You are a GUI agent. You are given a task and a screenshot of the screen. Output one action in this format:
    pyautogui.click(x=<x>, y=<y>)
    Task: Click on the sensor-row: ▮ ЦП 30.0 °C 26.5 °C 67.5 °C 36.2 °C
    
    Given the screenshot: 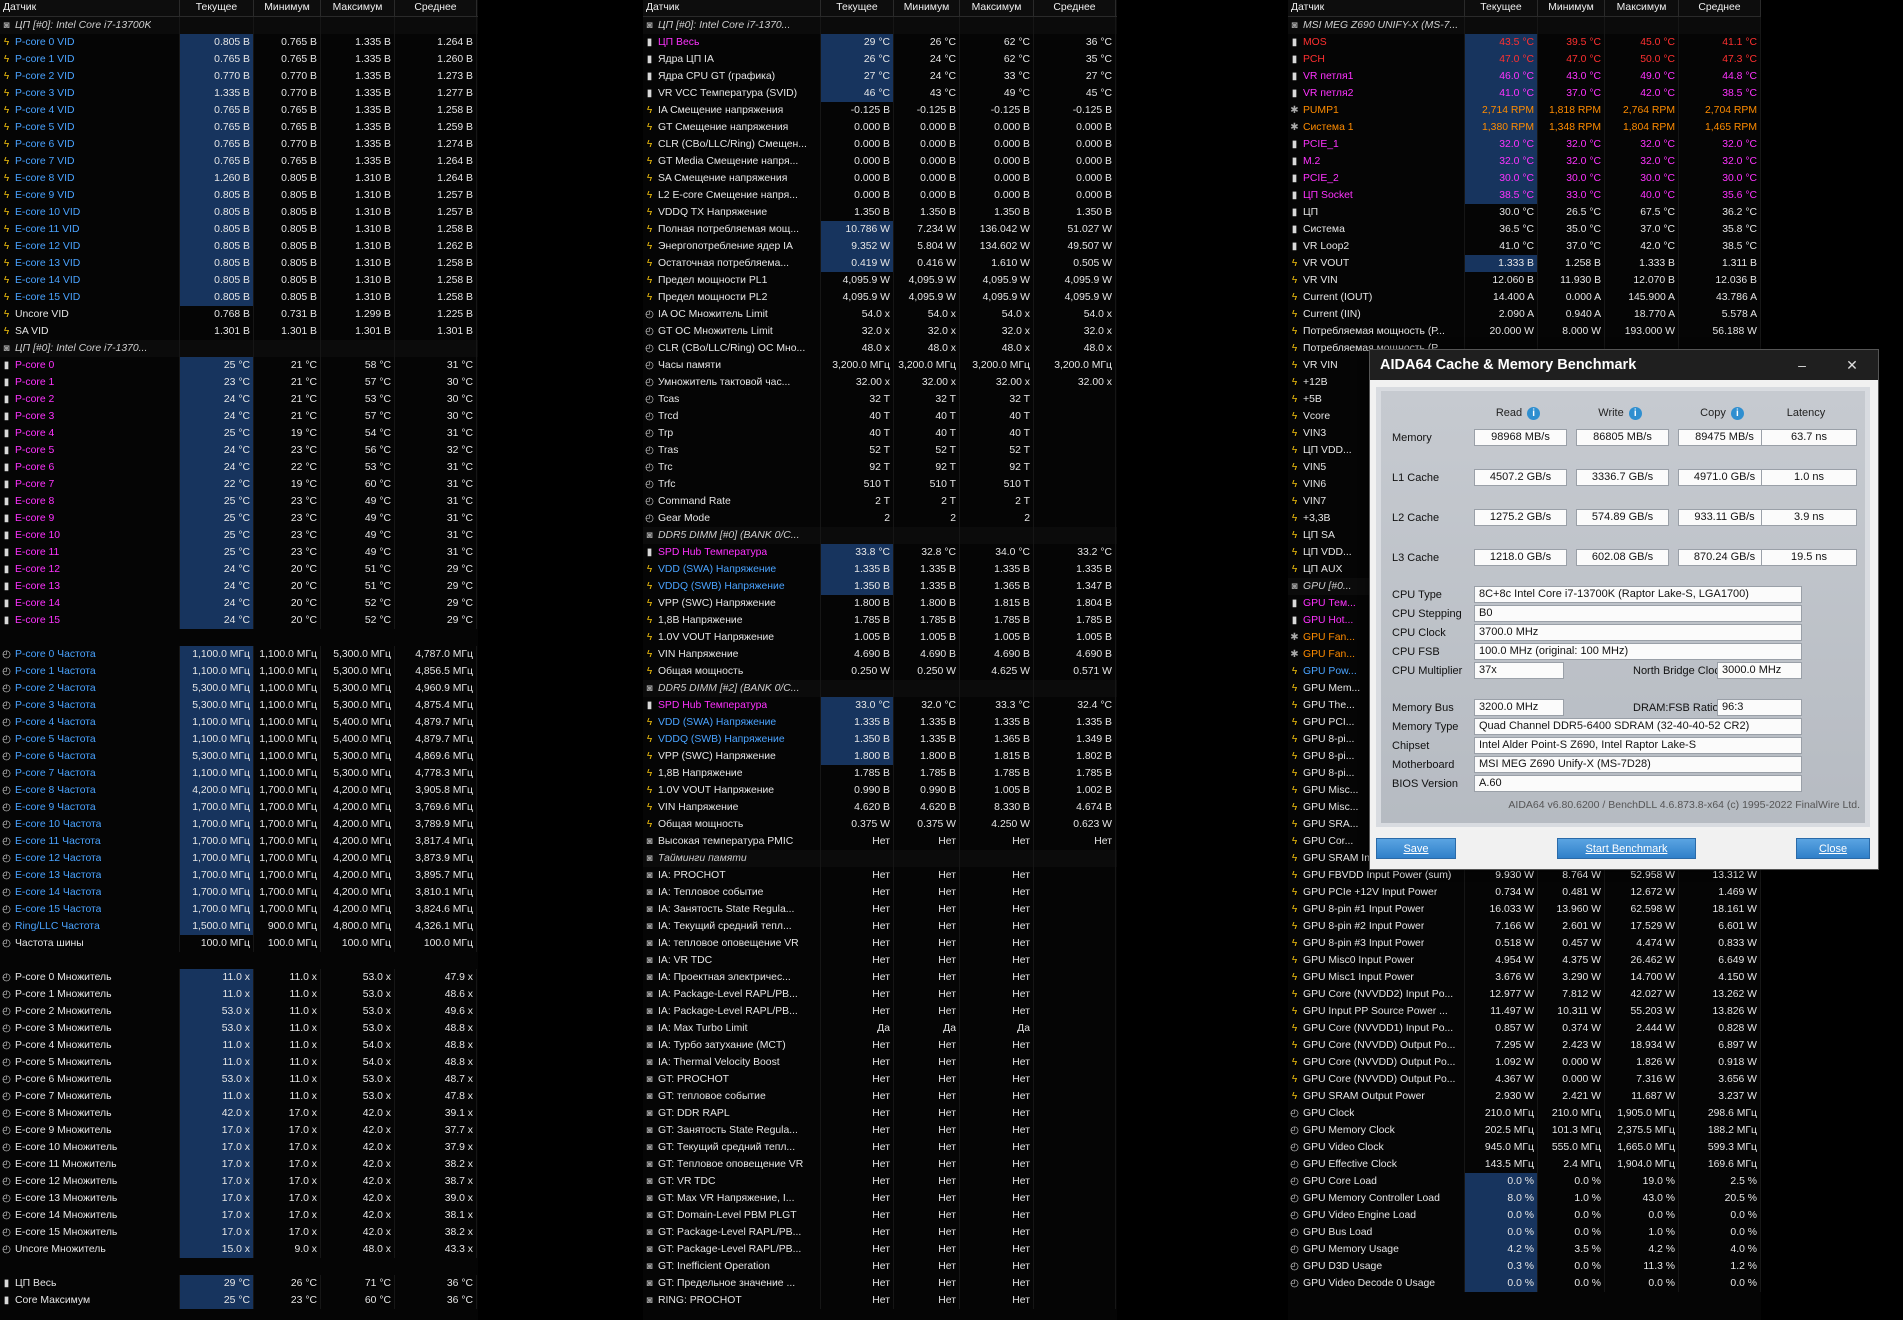 What is the action you would take?
    pyautogui.click(x=1524, y=212)
    